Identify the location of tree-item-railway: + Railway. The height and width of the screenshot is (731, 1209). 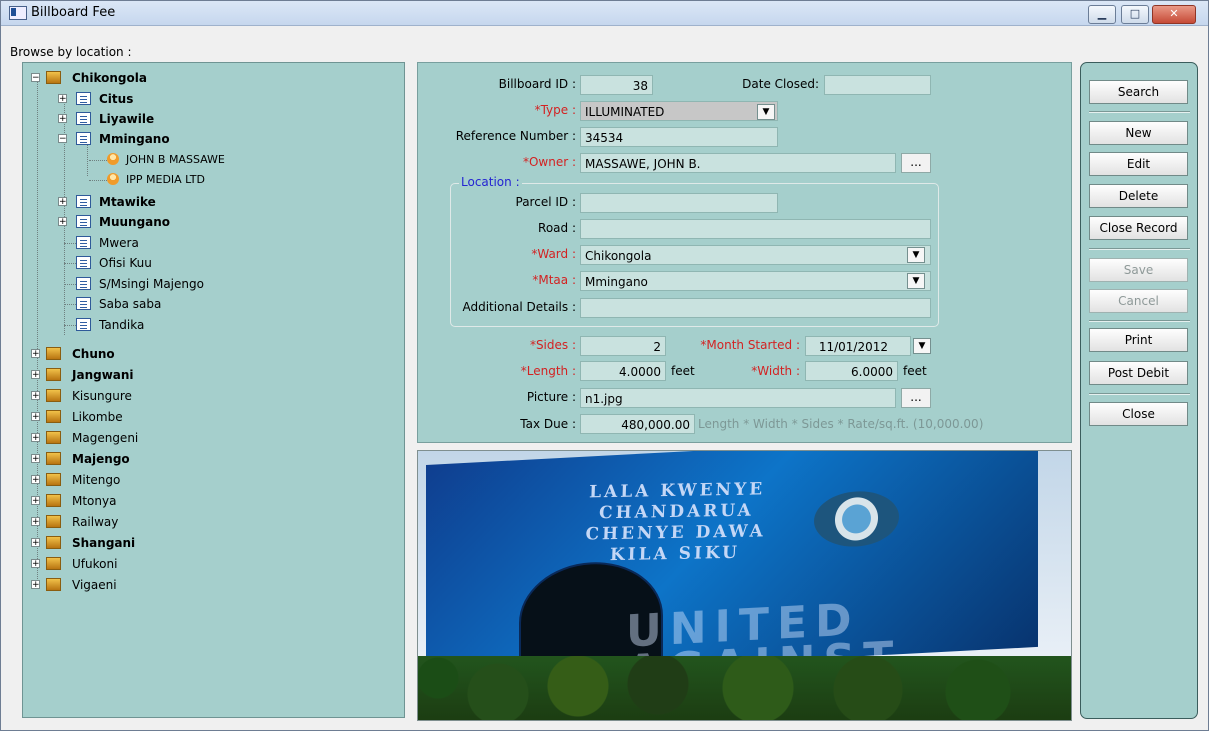
(206, 522).